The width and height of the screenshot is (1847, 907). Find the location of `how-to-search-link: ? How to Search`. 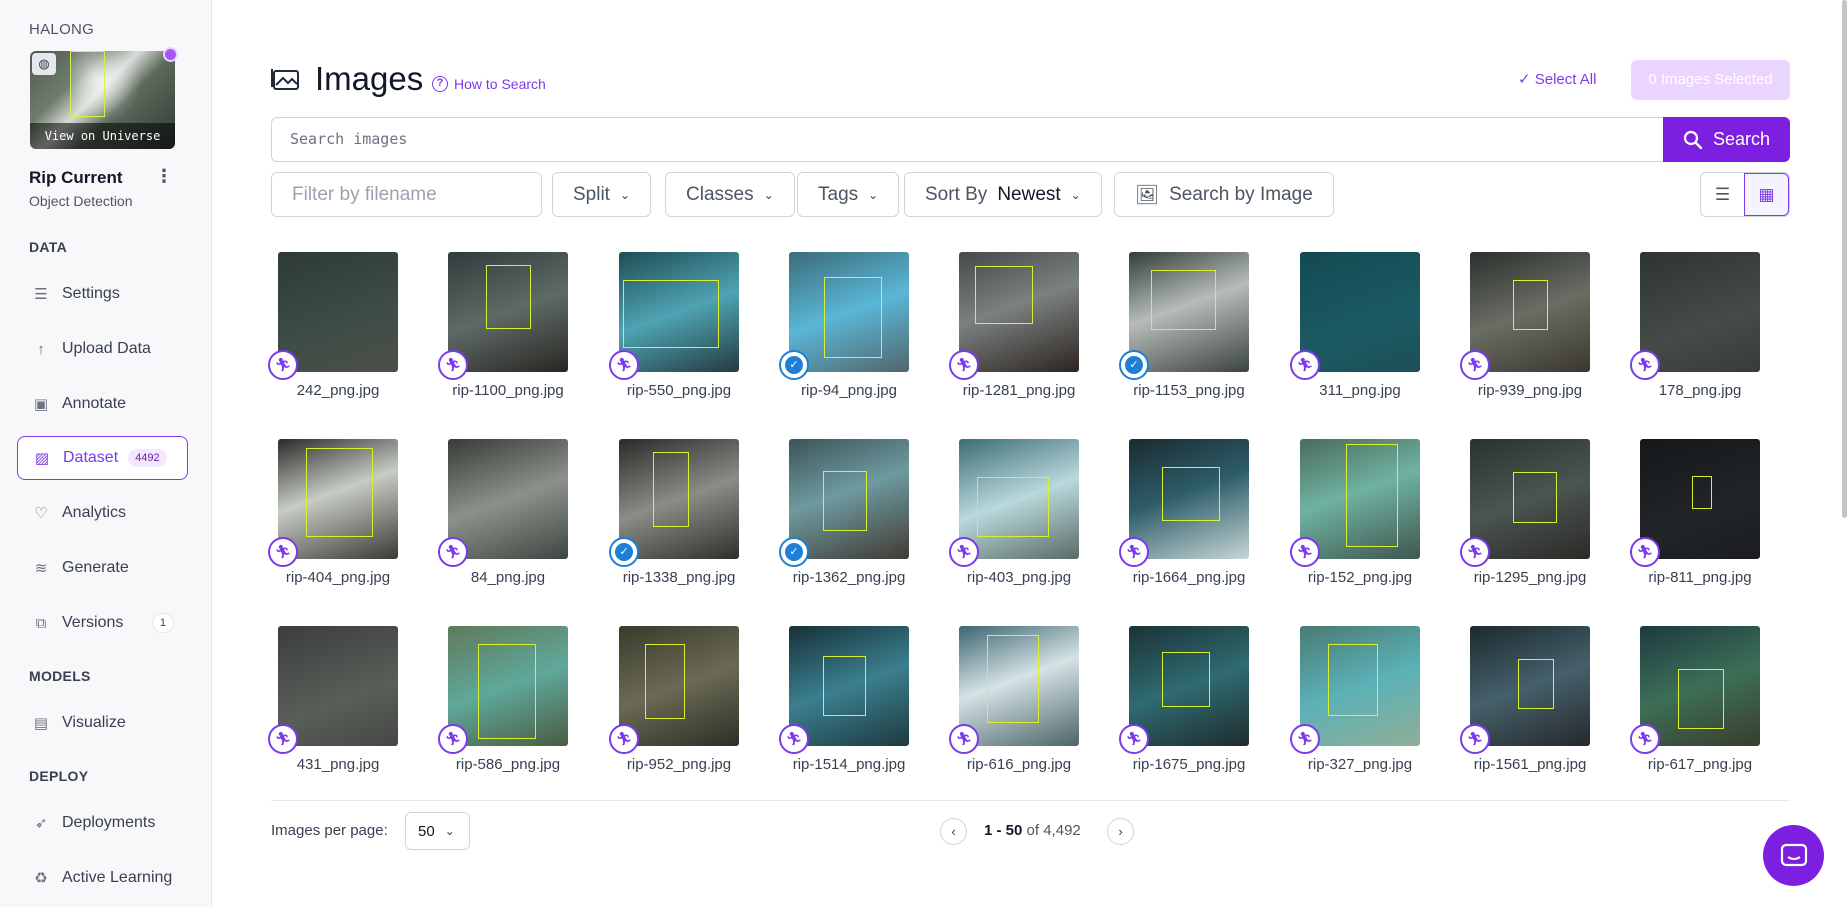

how-to-search-link: ? How to Search is located at coordinates (489, 84).